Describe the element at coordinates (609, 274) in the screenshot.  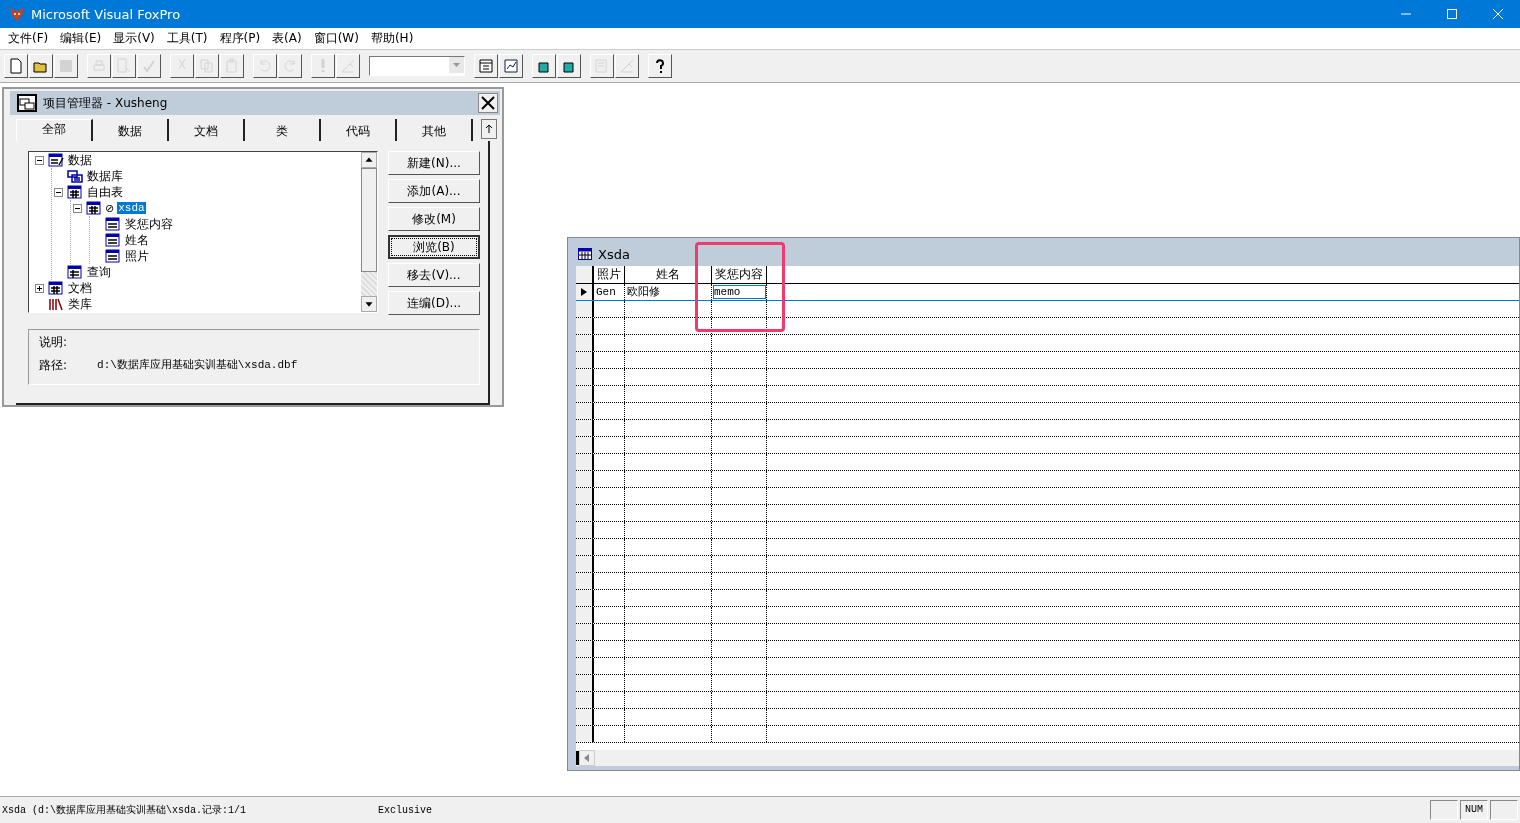
I see `column-header: 照片` at that location.